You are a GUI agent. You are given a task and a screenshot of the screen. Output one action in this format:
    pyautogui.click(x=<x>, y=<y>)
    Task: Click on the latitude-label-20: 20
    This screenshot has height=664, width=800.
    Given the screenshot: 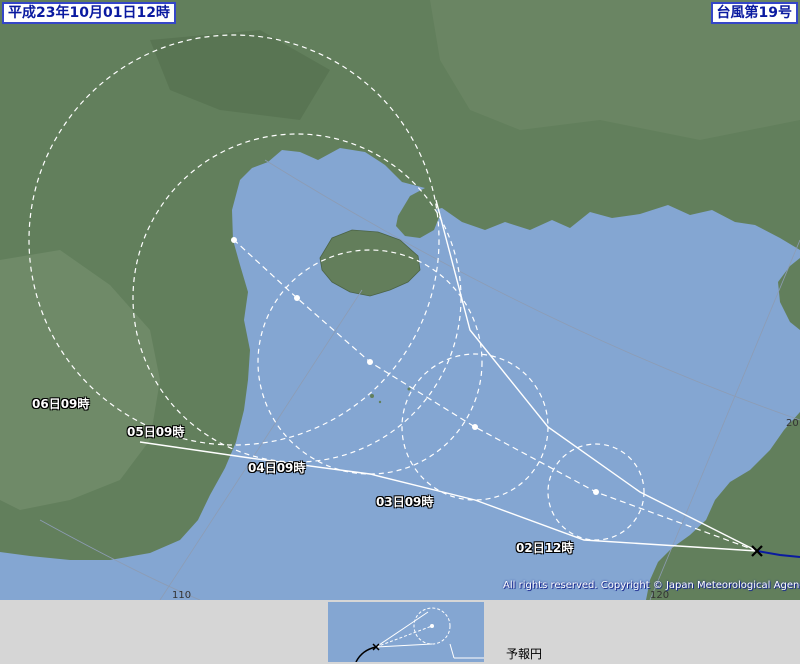 What is the action you would take?
    pyautogui.click(x=792, y=423)
    